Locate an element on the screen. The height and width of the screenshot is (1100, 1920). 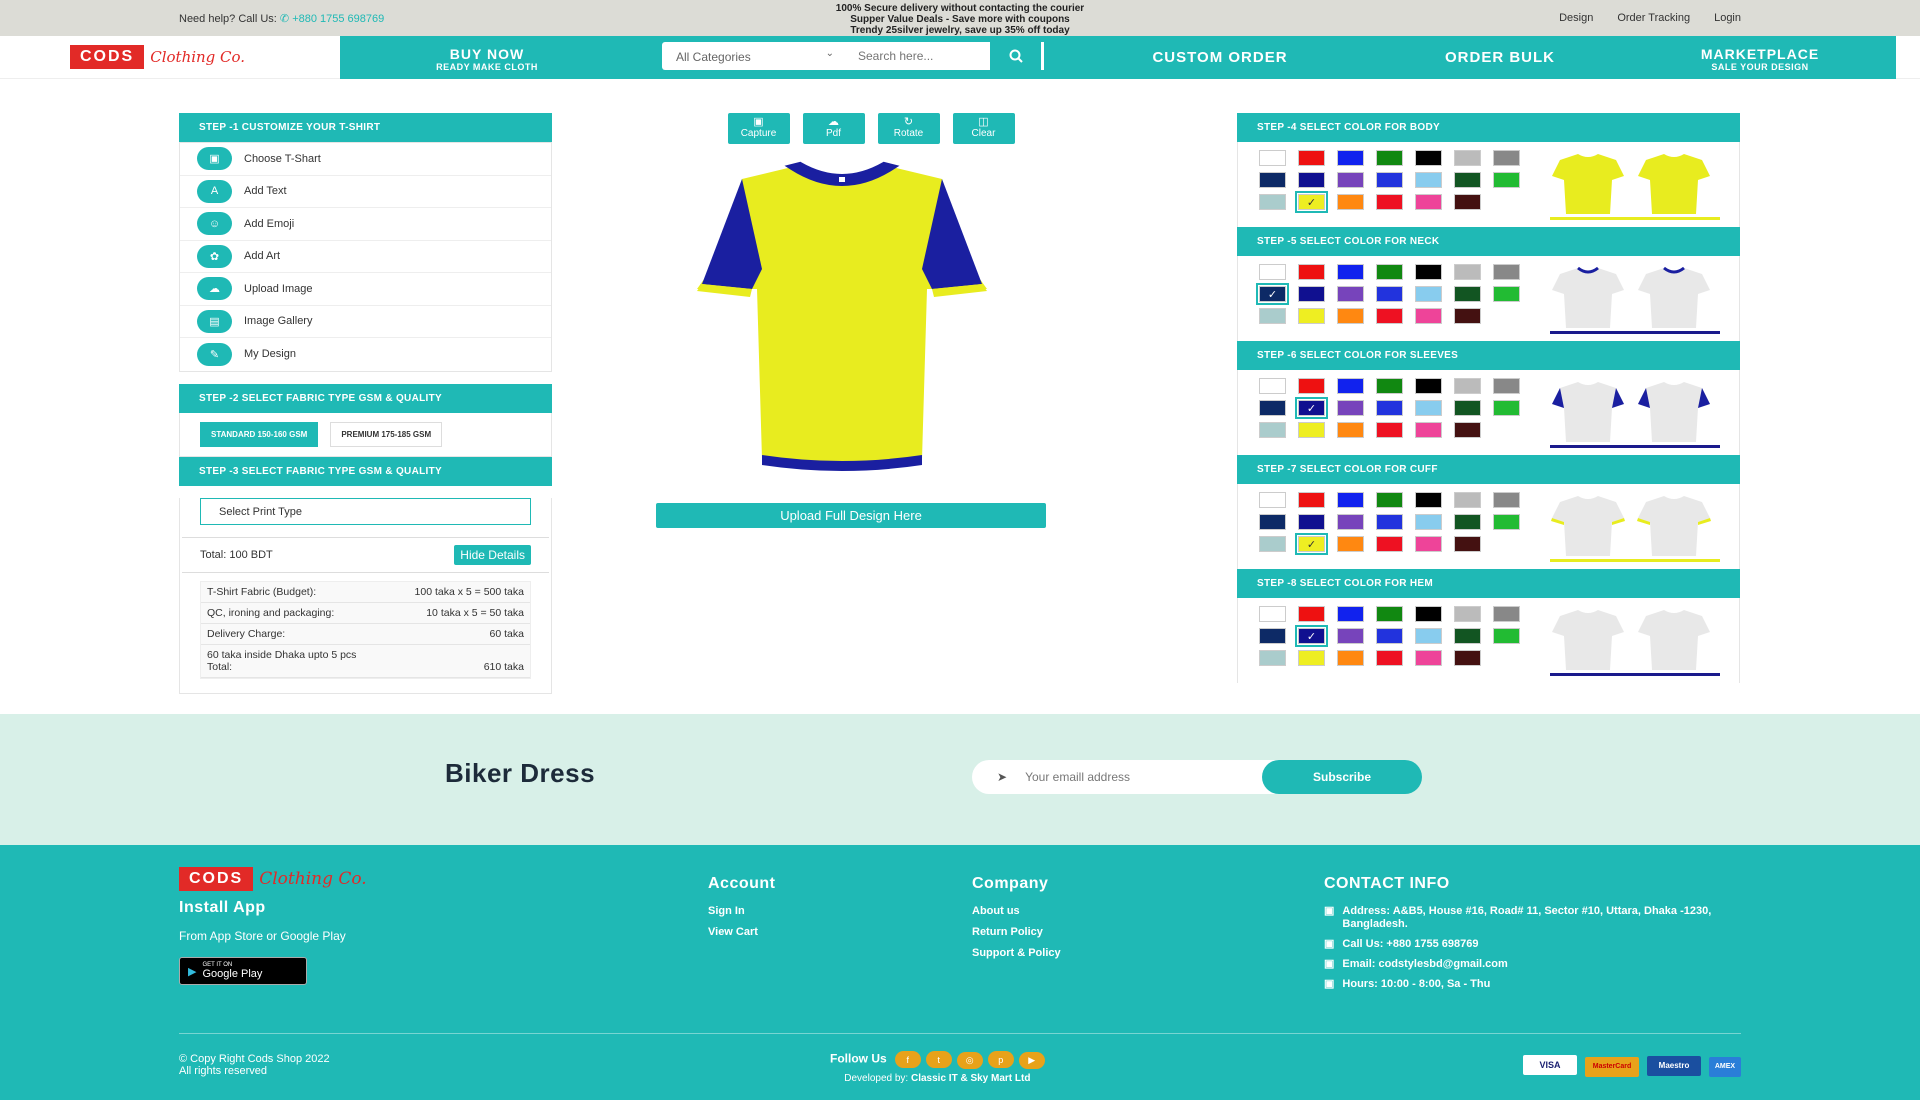
search-input is located at coordinates (919, 56).